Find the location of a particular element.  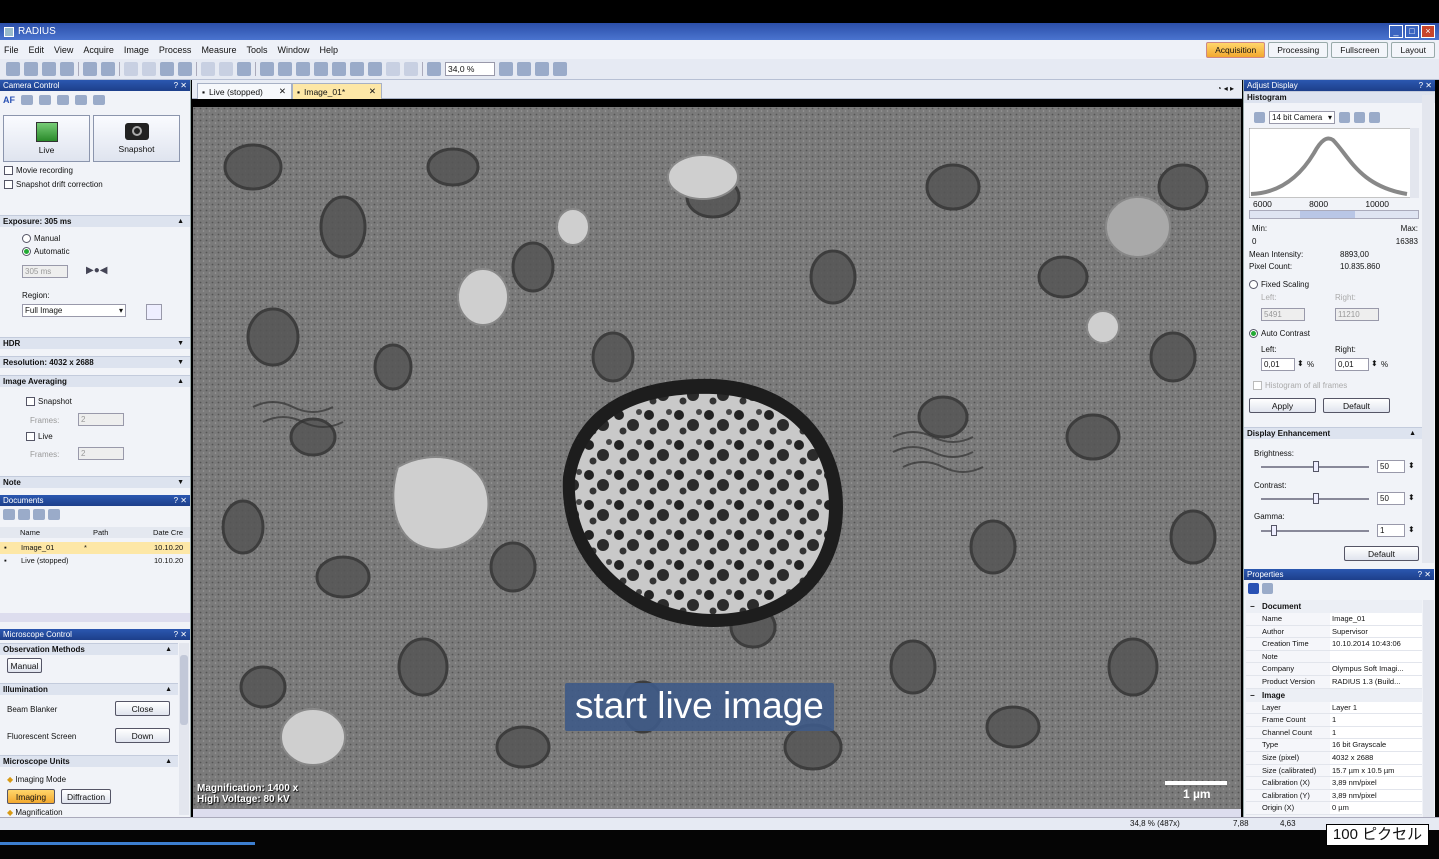

thumbnail-view-icon is located at coordinates (9, 514).